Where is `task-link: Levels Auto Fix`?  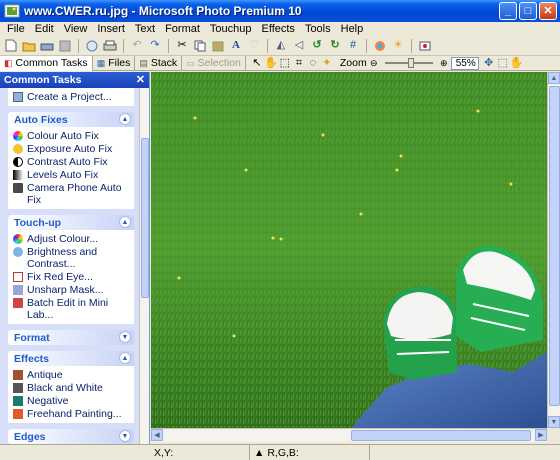
task-link: Levels Auto Fix is located at coordinates (71, 175).